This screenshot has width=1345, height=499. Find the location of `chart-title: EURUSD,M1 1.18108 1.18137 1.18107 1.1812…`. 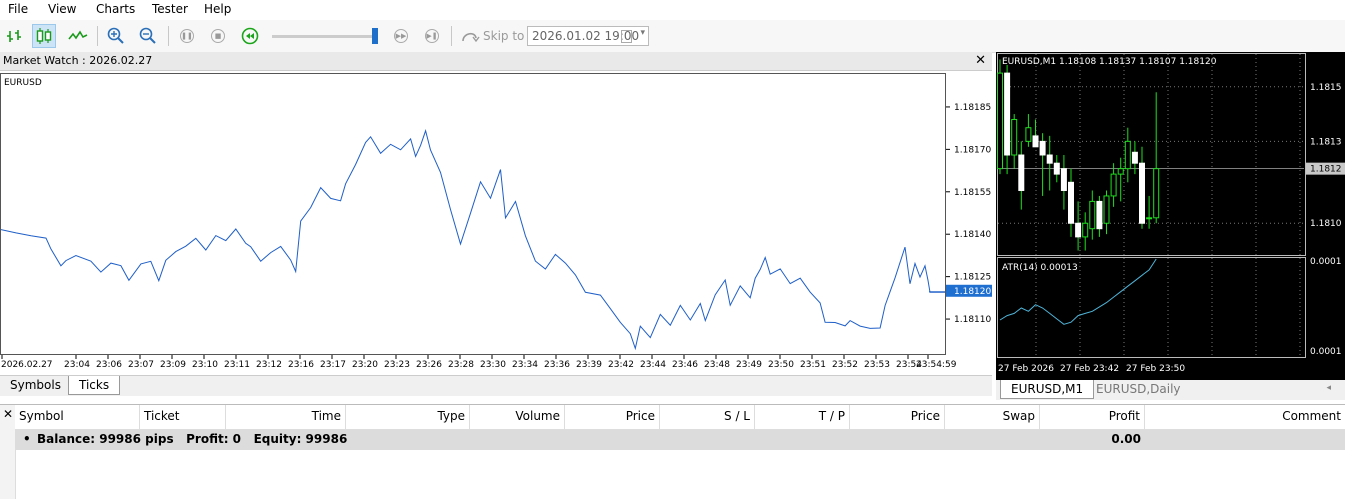

chart-title: EURUSD,M1 1.18108 1.18137 1.18107 1.1812… is located at coordinates (1109, 62).